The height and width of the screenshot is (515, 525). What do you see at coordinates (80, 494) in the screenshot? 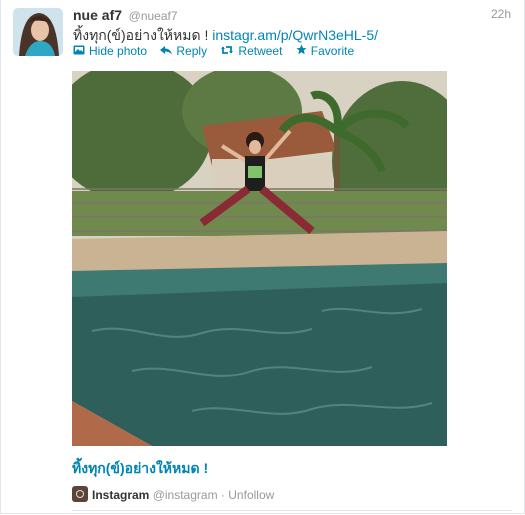
I see `instagram-icon` at bounding box center [80, 494].